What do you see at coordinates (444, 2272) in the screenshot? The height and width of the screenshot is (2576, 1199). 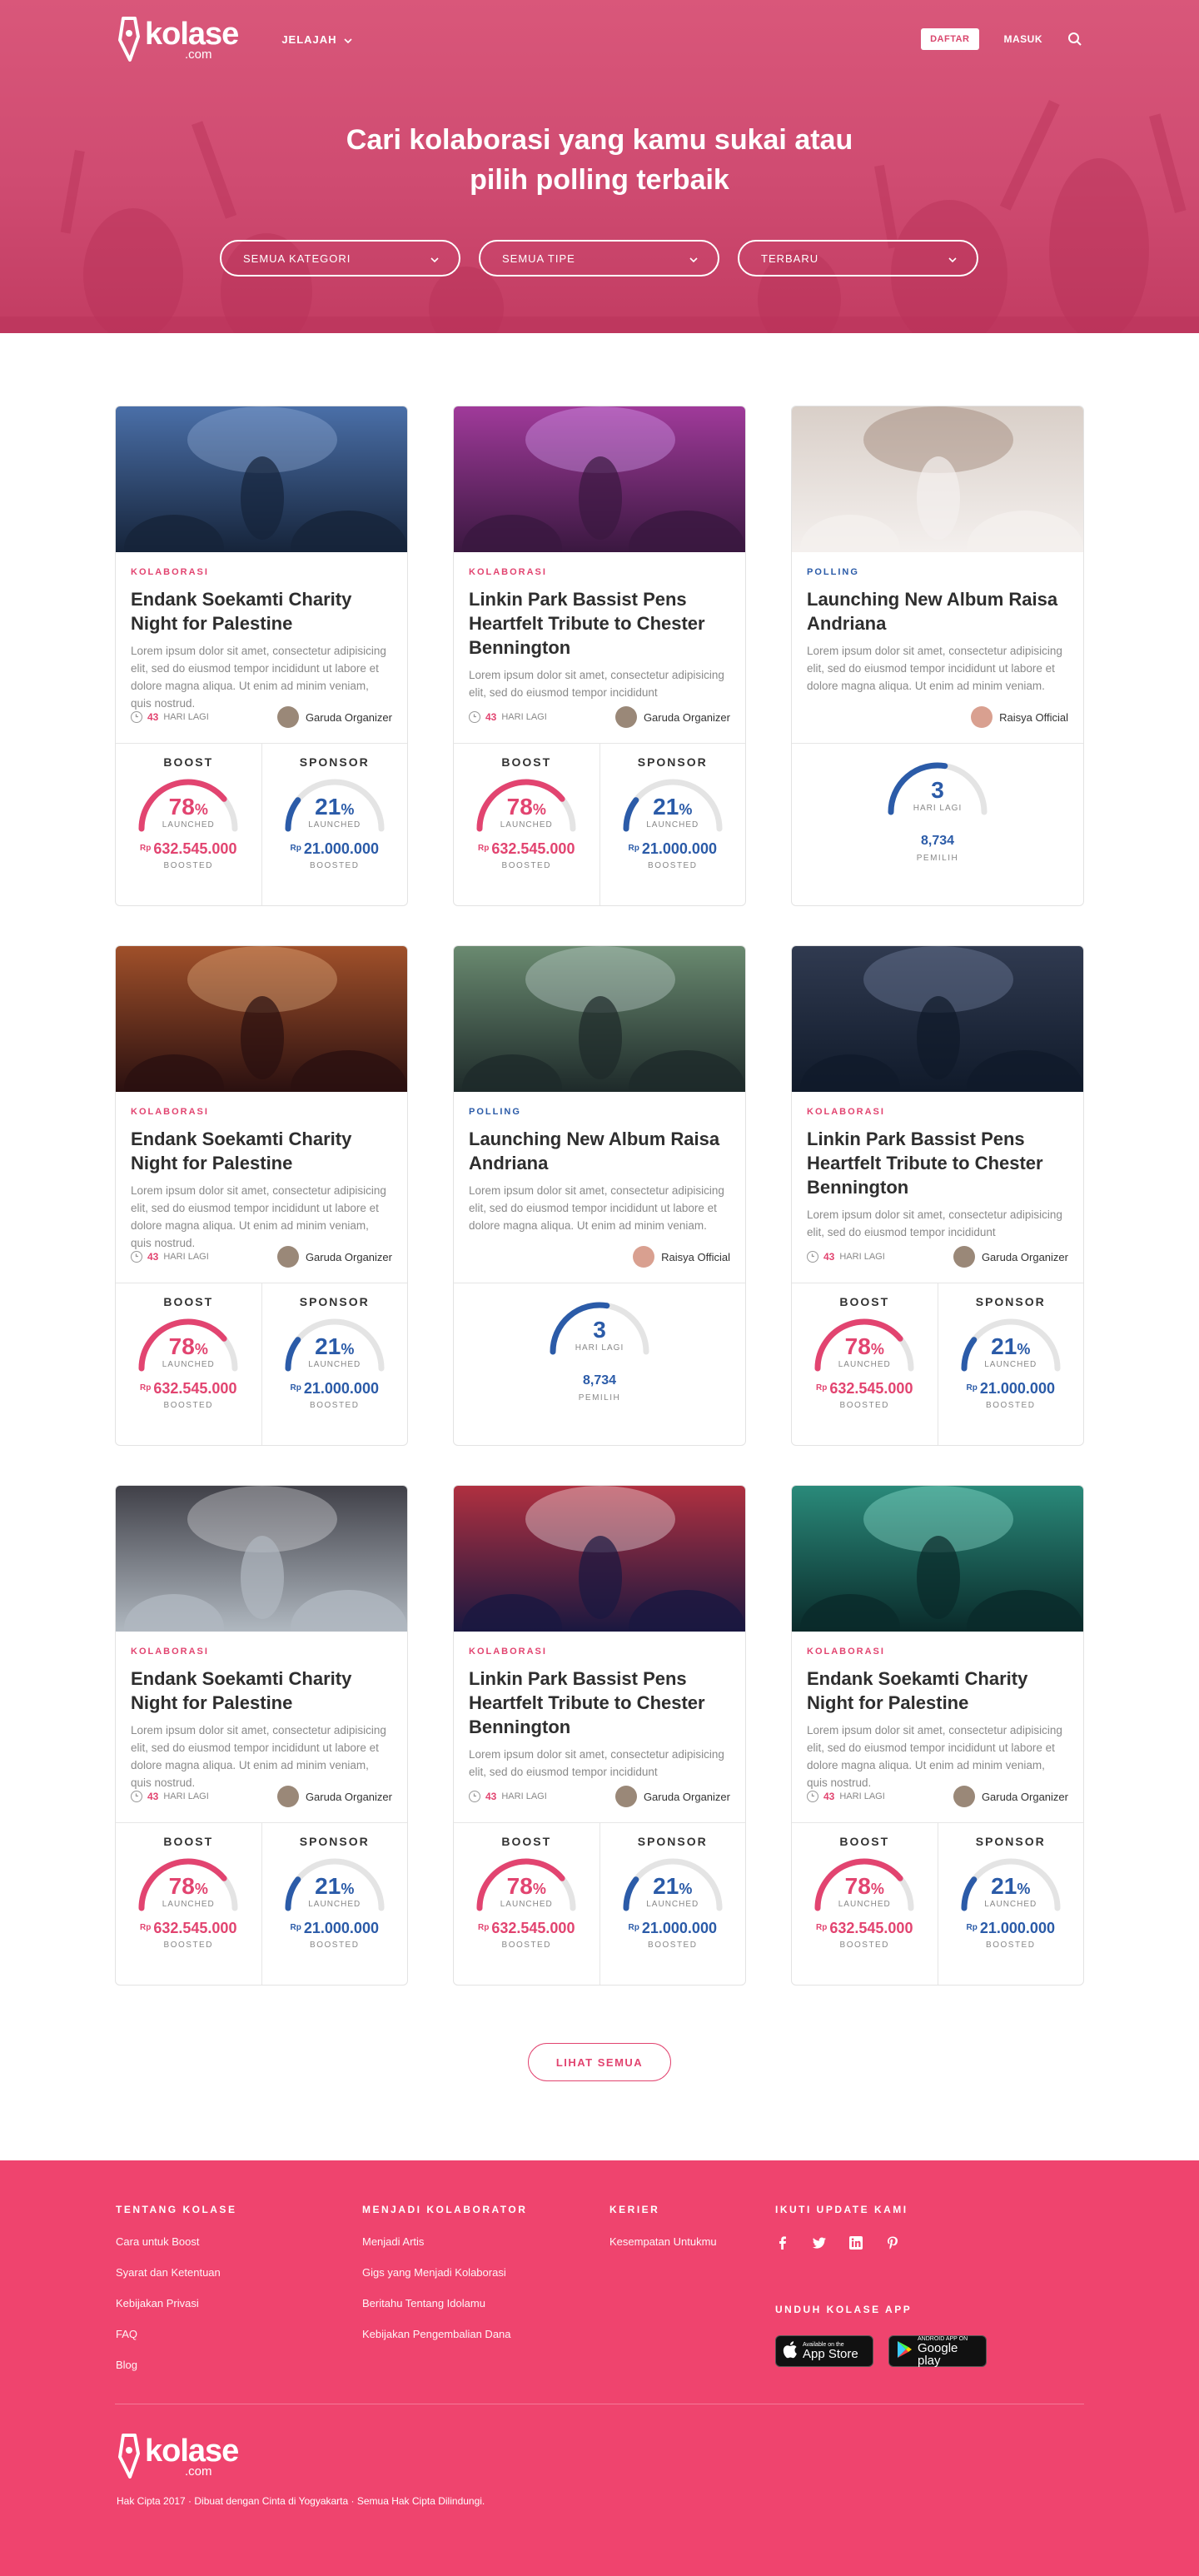 I see `footer-link: Gigs yang Menjadi Kolaborasi` at bounding box center [444, 2272].